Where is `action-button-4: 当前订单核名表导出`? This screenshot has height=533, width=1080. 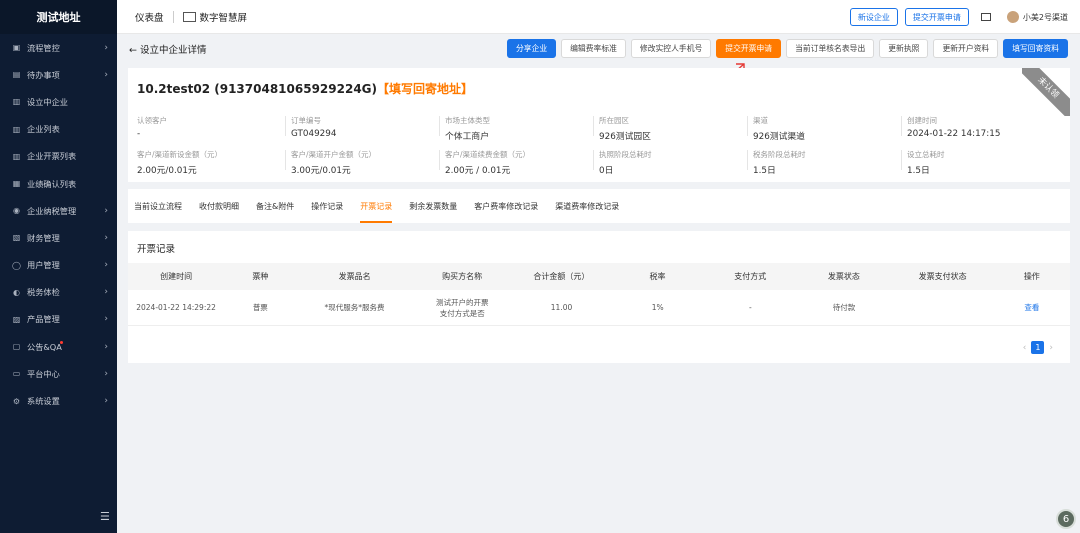 action-button-4: 当前订单核名表导出 is located at coordinates (830, 48).